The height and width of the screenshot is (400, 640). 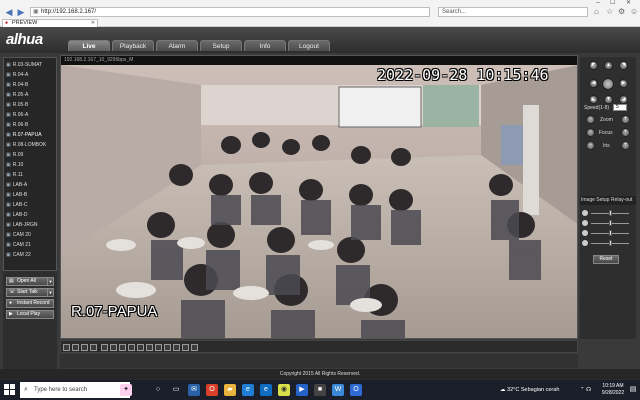 I want to click on outlook-icon: O, so click(x=356, y=390).